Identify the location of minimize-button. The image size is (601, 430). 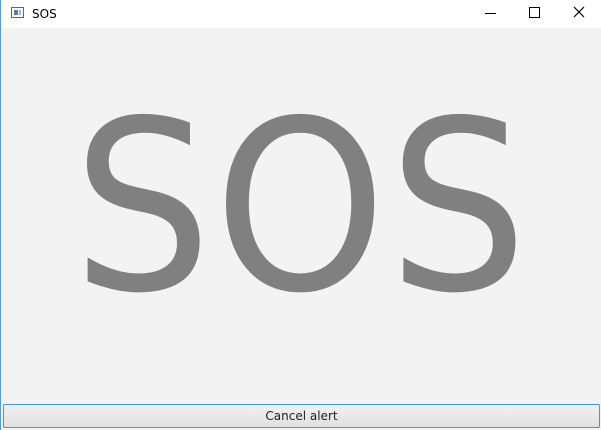
(490, 14).